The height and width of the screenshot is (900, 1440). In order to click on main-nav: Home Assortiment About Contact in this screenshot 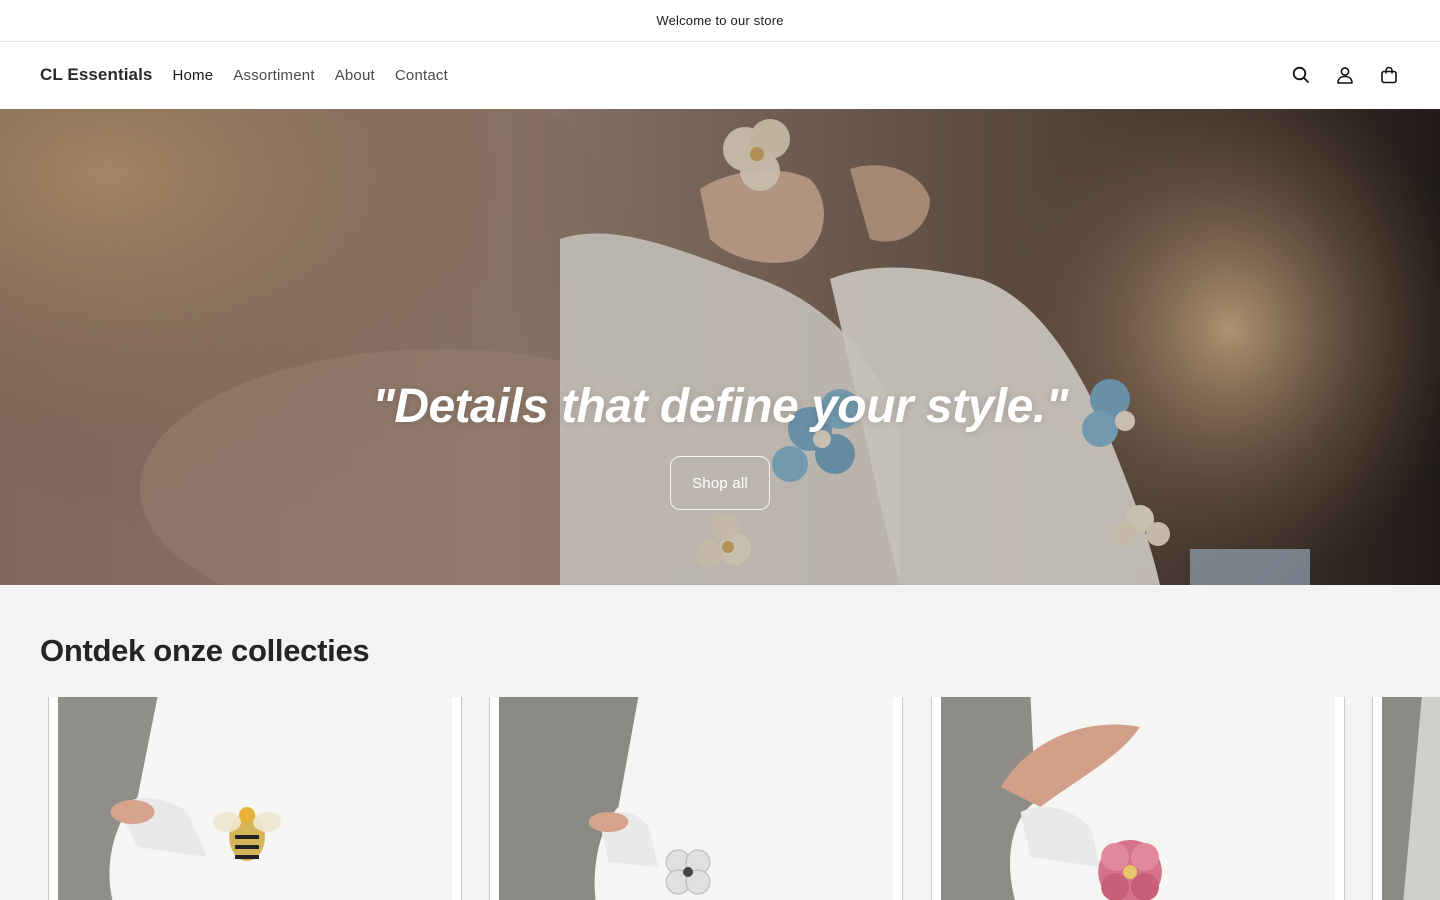, I will do `click(310, 75)`.